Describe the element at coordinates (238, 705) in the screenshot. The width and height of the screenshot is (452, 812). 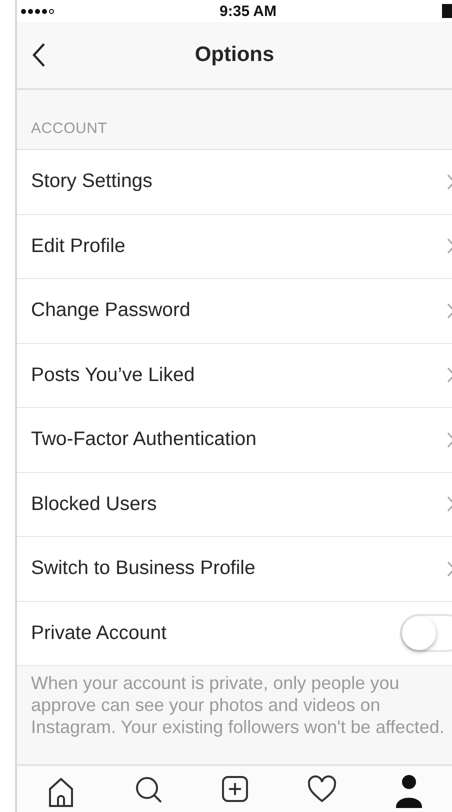
I see `help-text: When your account is private, only people you approve can see your photos and videos on Instagram. Your existing followers won't be affected.` at that location.